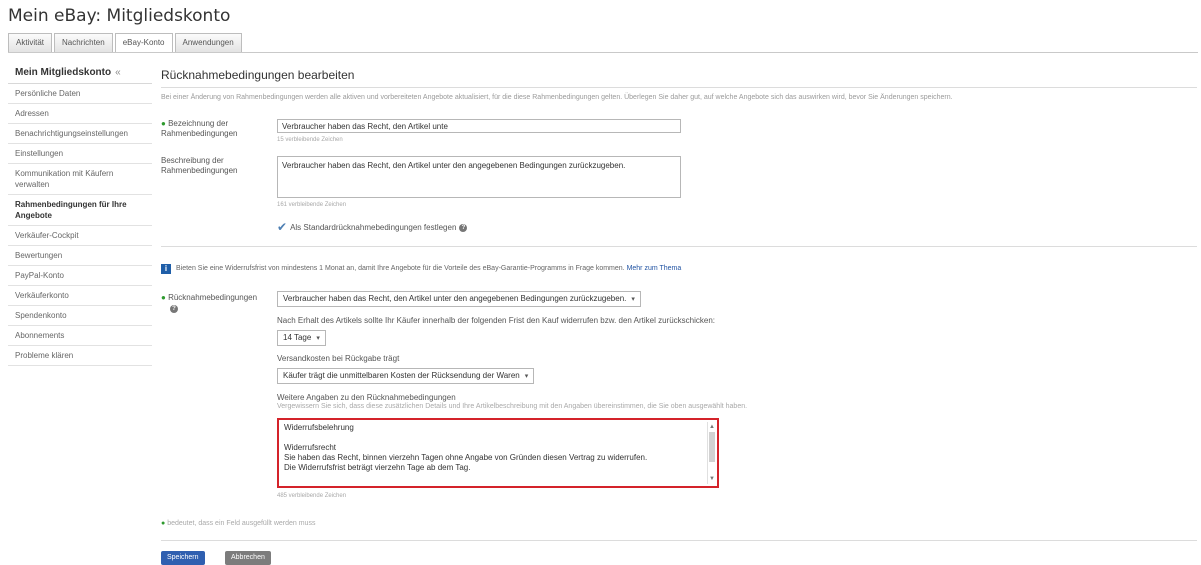 The image size is (1201, 565). Describe the element at coordinates (63, 72) in the screenshot. I see `sidebar-header-label: Mein Mitgliedskonto` at that location.